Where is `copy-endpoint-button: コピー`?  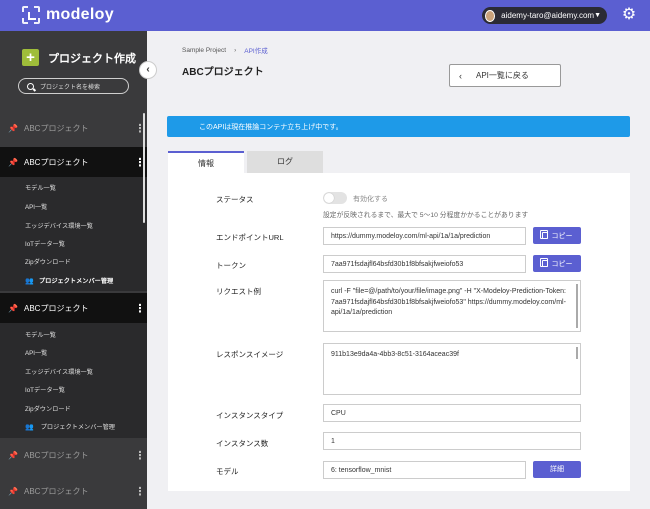 copy-endpoint-button: コピー is located at coordinates (557, 235).